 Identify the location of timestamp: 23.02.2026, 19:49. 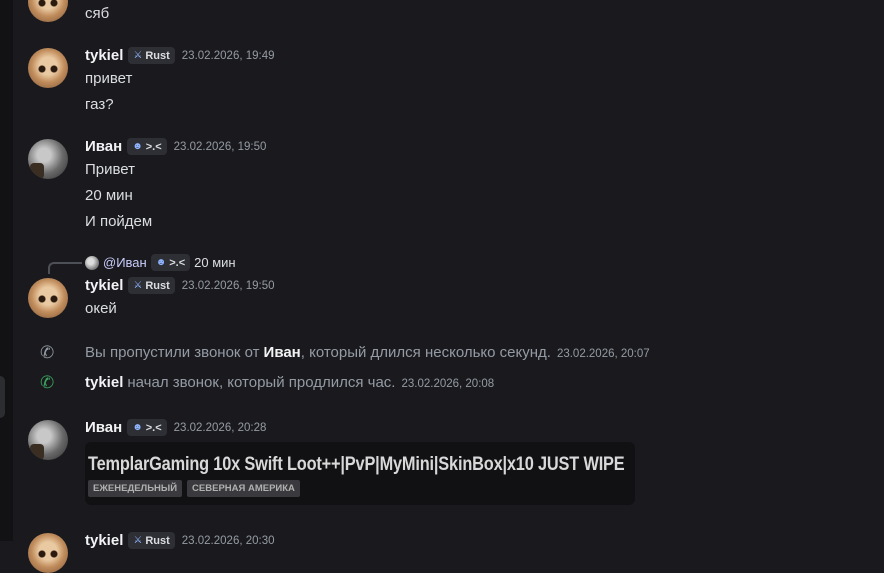
(228, 55).